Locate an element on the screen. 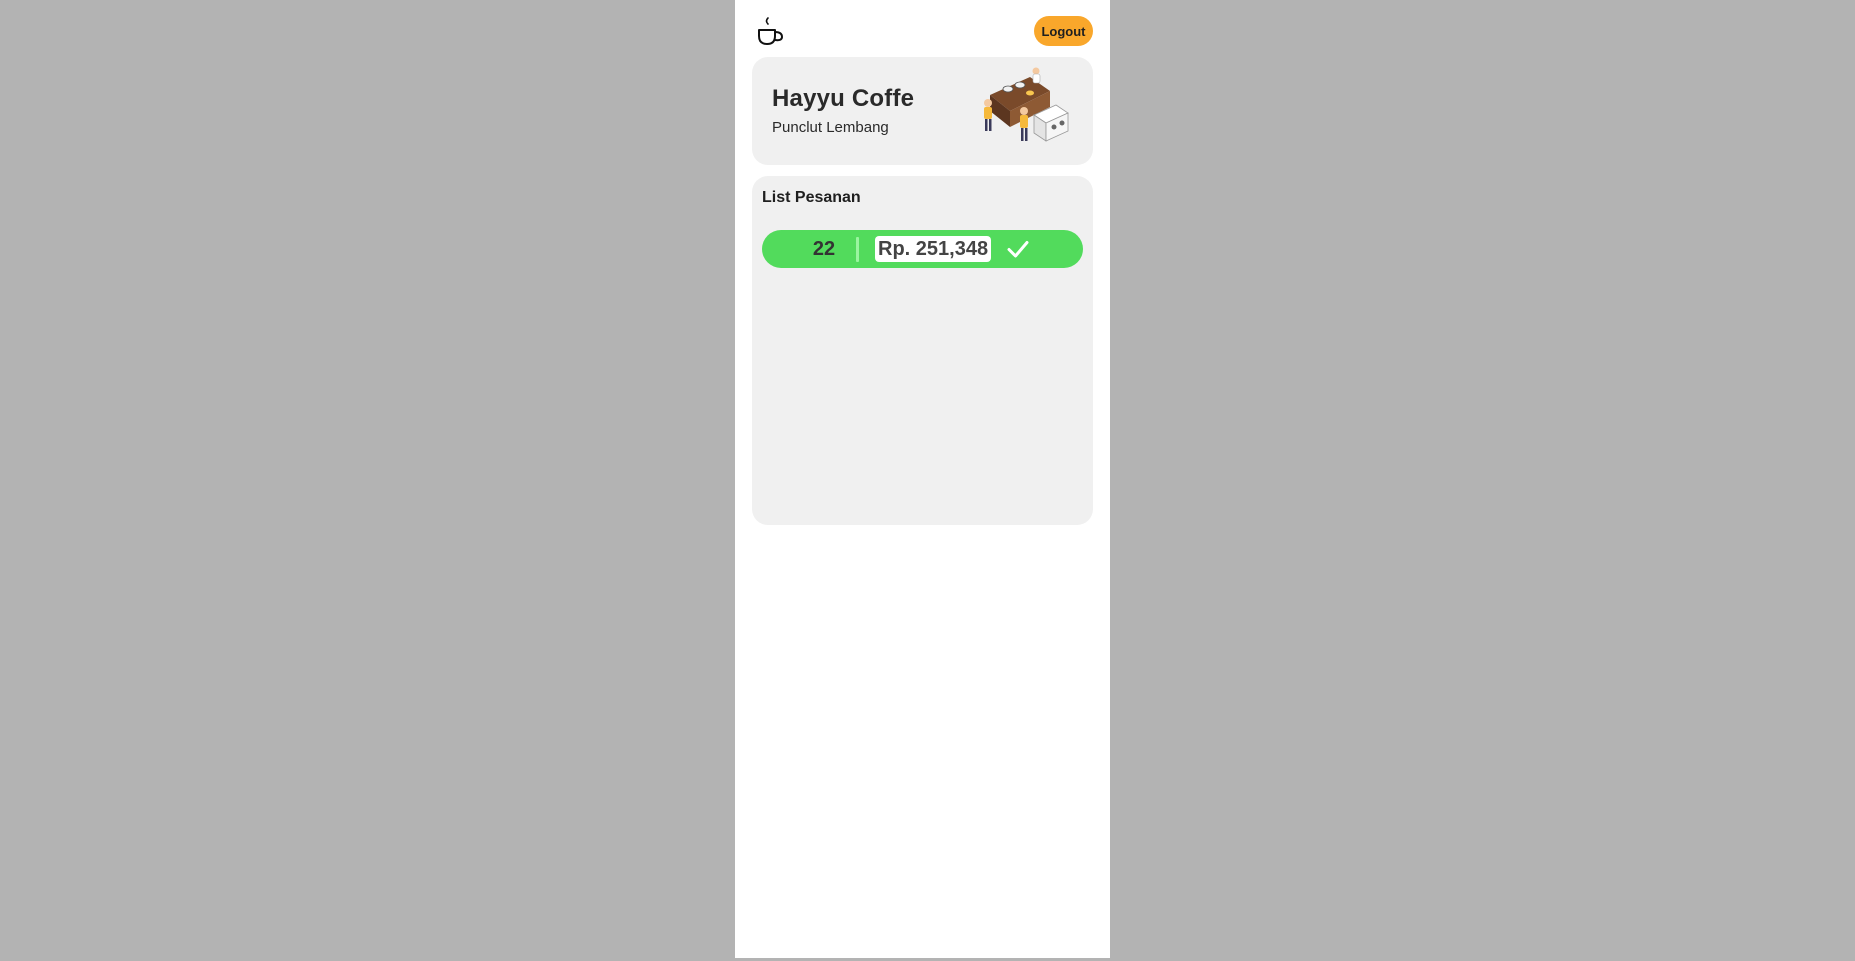 Image resolution: width=1855 pixels, height=961 pixels. order-list-title: List Pesanan is located at coordinates (811, 197).